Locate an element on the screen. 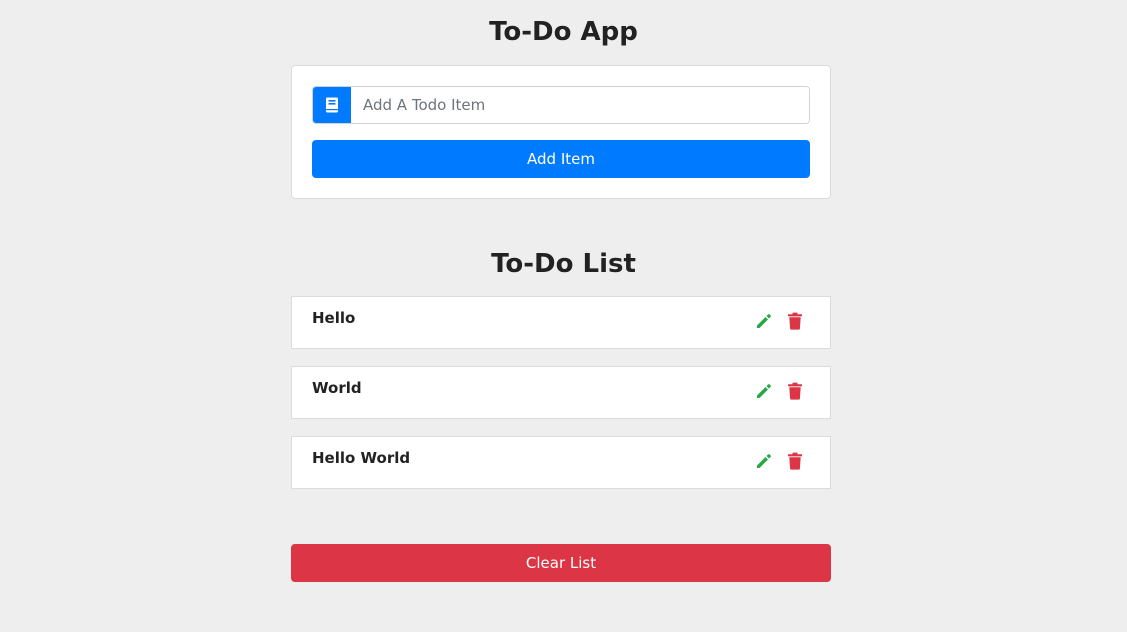 This screenshot has height=632, width=1127. list-title: To-Do List is located at coordinates (563, 264).